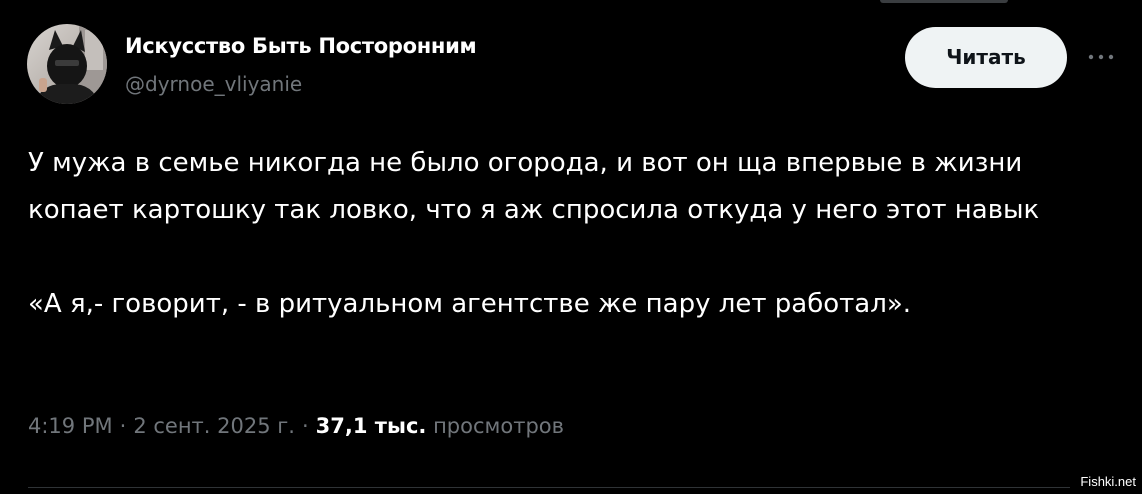 This screenshot has width=1142, height=494. I want to click on author-handle: @dyrnoe_vliyanie, so click(213, 84).